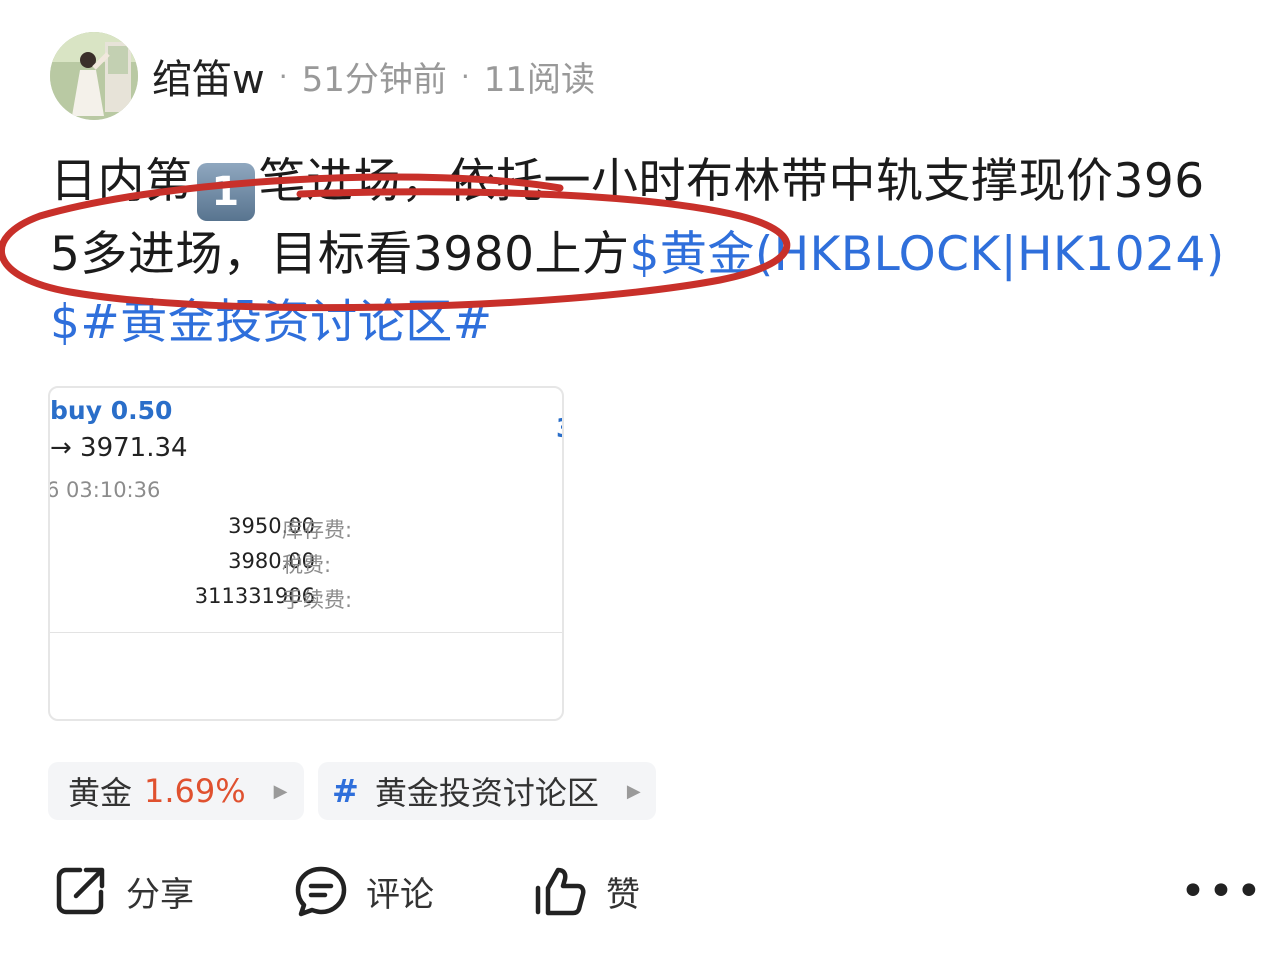  Describe the element at coordinates (208, 76) in the screenshot. I see `author-name: 绾笛w` at that location.